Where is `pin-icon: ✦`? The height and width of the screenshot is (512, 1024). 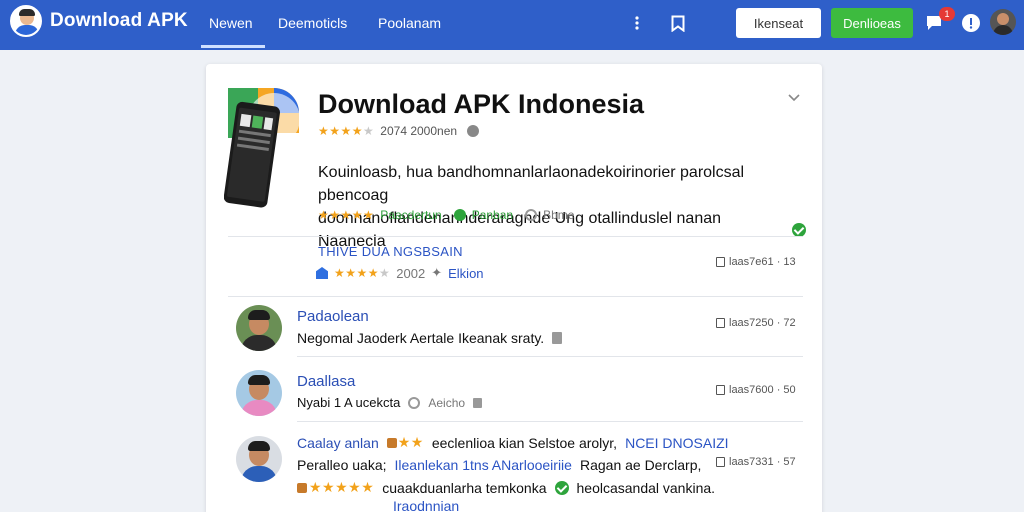 pin-icon: ✦ is located at coordinates (437, 272).